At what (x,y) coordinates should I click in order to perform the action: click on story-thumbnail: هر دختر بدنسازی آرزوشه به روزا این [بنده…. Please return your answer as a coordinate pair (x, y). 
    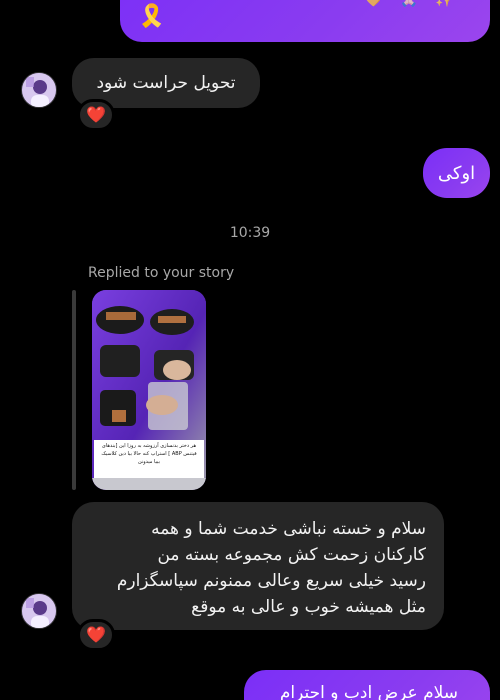
    Looking at the image, I should click on (149, 390).